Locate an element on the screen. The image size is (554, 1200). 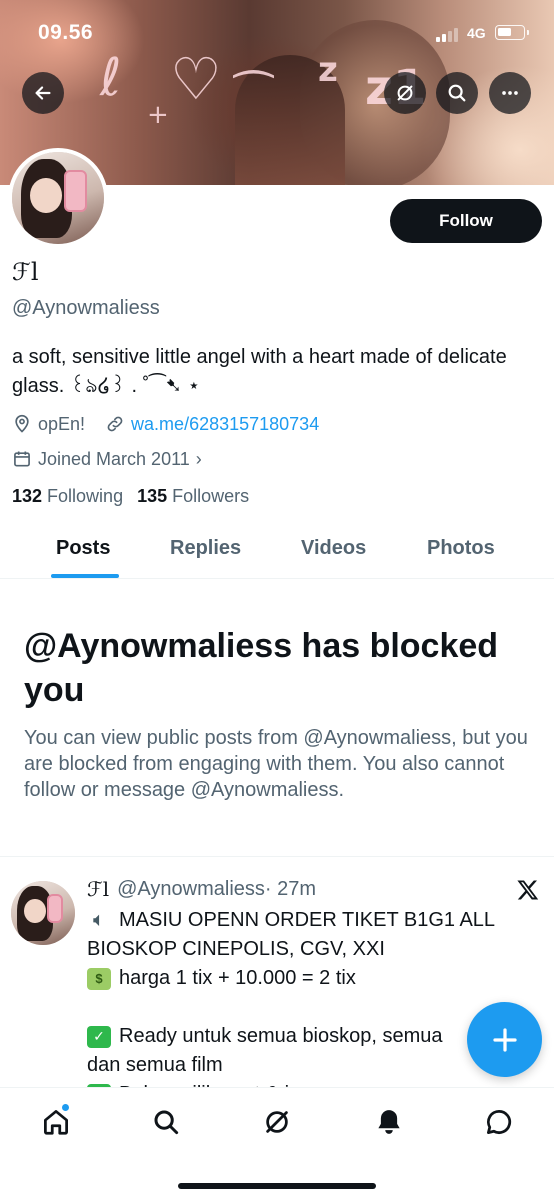
post-header: ℱl @Aynowmaliess · 27m is located at coordinates (201, 889).